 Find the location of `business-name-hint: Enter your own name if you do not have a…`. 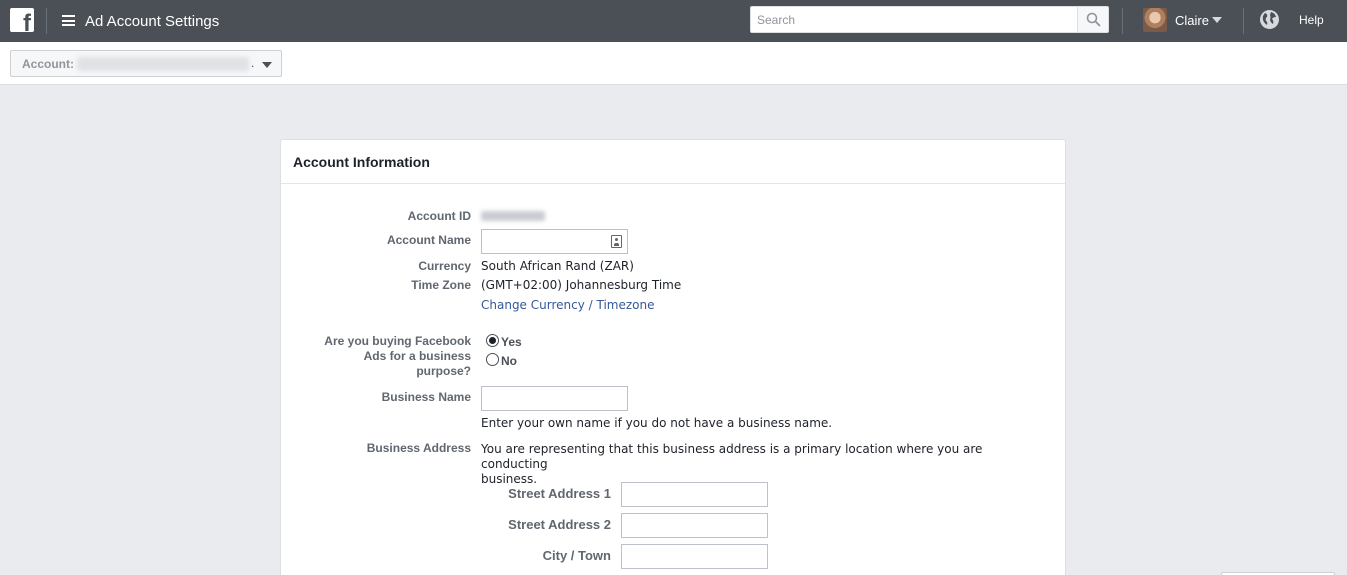

business-name-hint: Enter your own name if you do not have a… is located at coordinates (657, 423).